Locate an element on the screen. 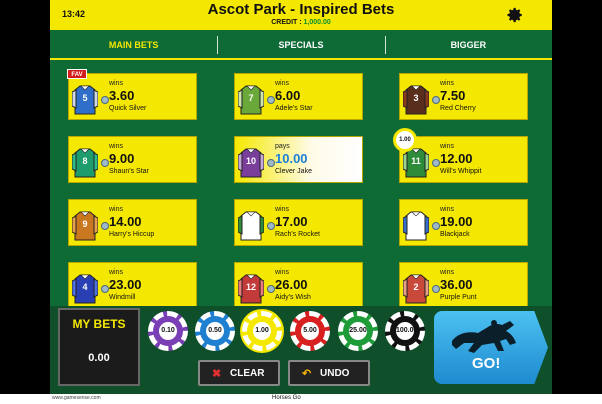 The width and height of the screenshot is (602, 404). runner-number: 11 is located at coordinates (416, 161).